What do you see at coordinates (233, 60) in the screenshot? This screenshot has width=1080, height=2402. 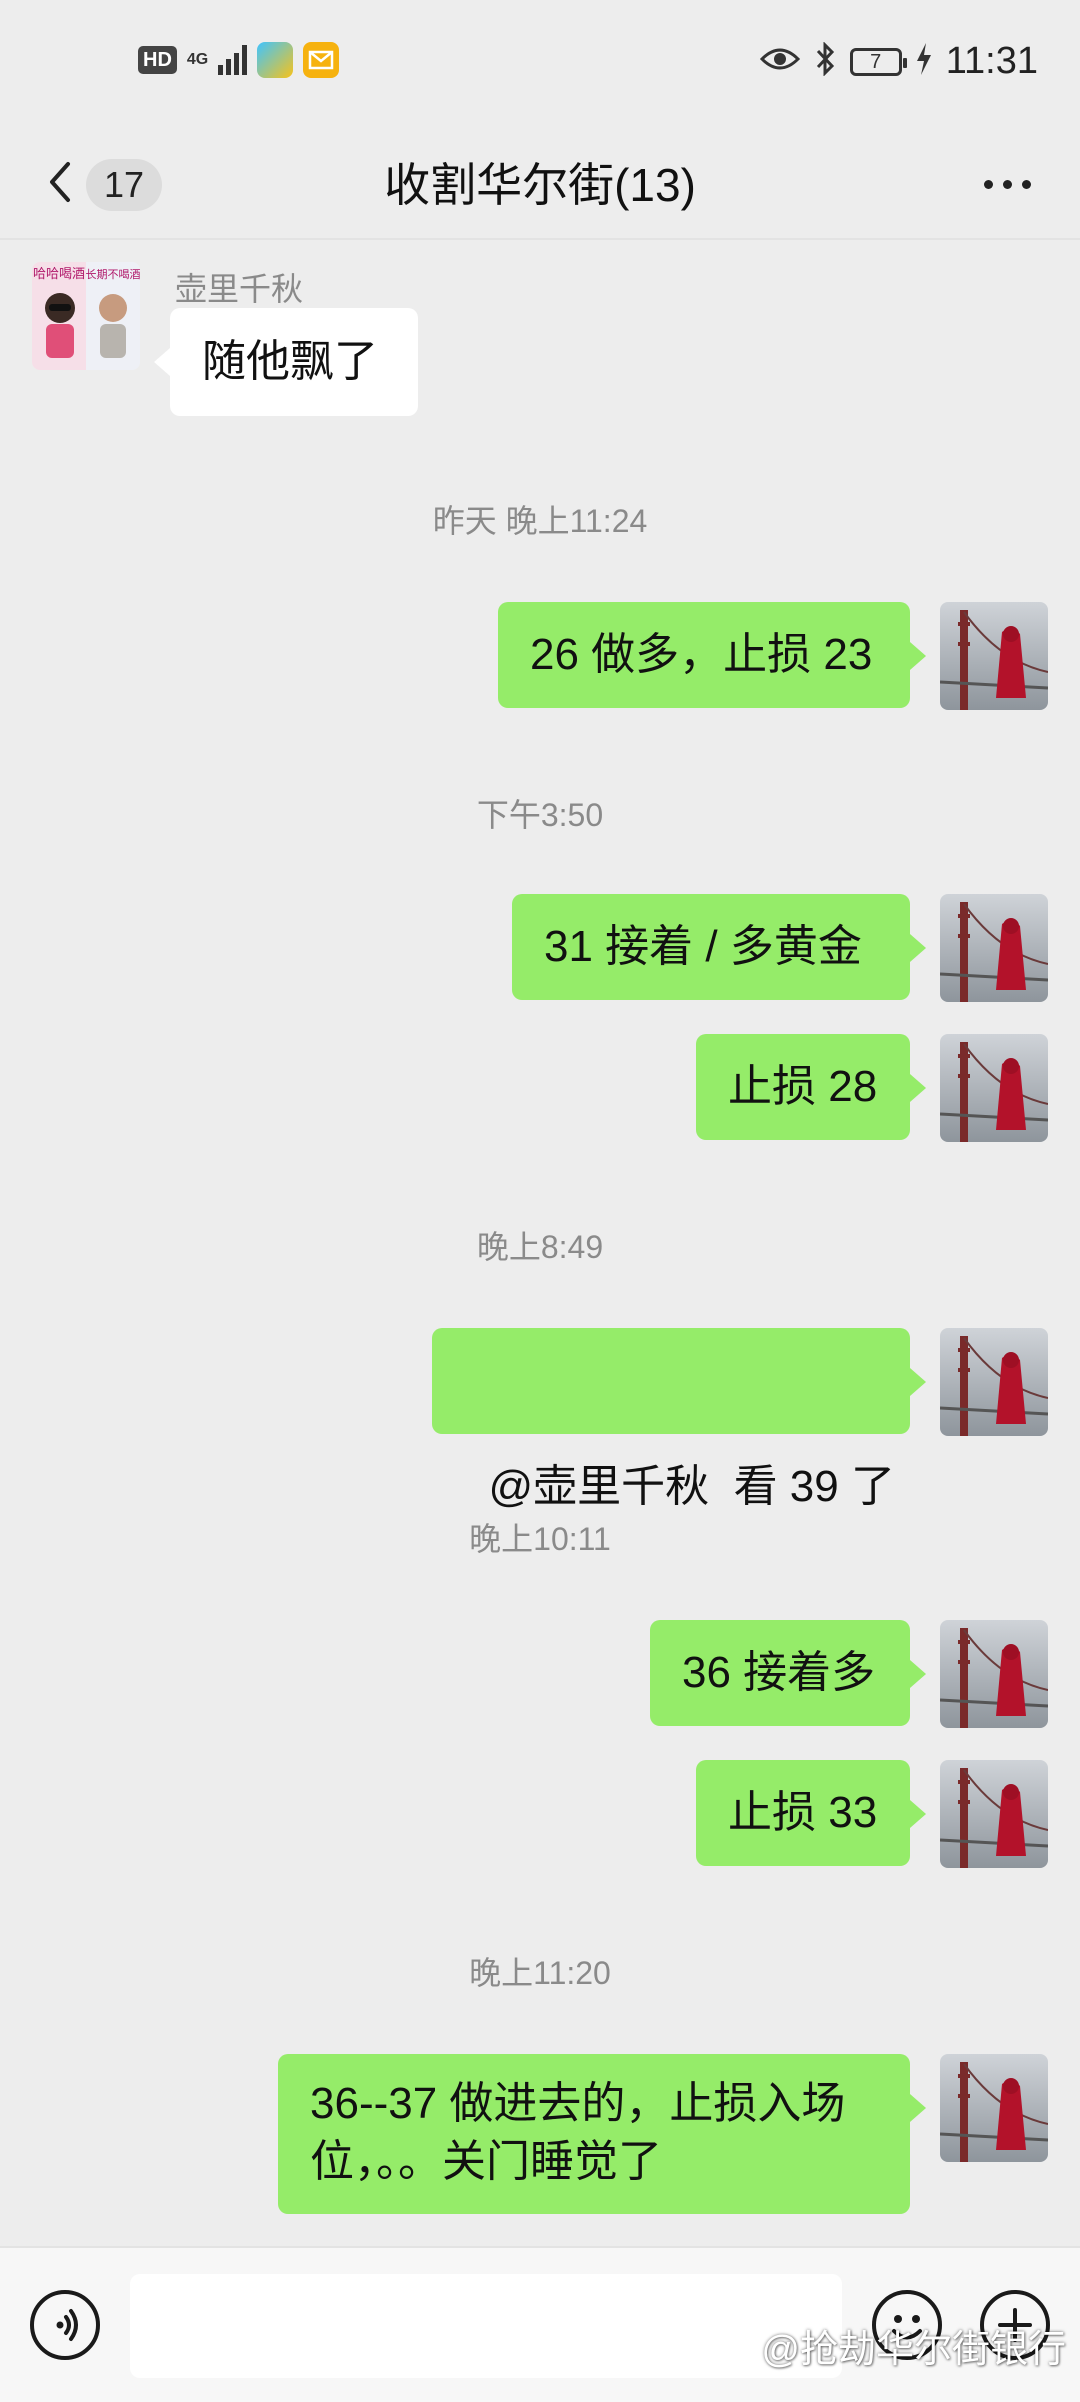 I see `signal-icon` at bounding box center [233, 60].